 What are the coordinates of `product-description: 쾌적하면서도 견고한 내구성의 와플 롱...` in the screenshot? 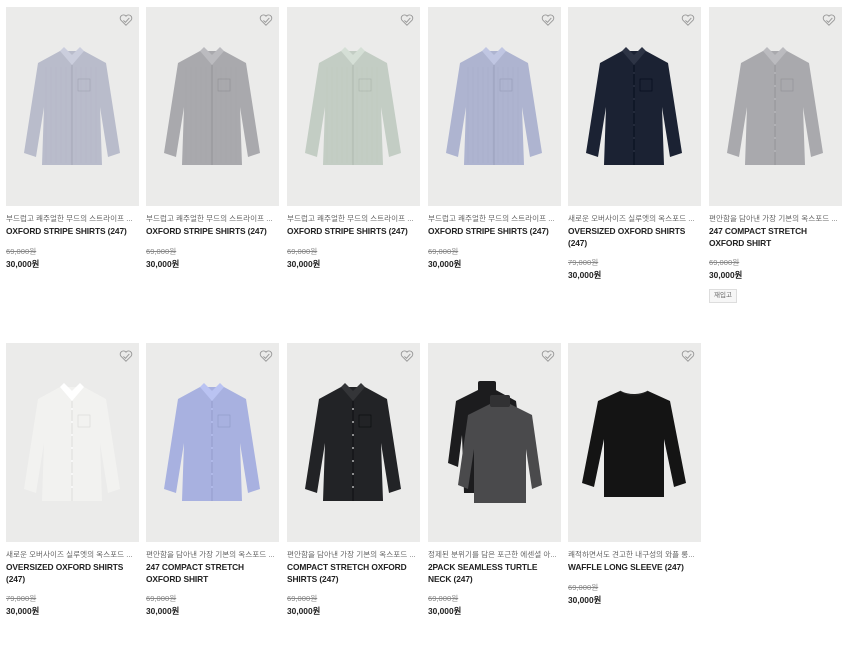 It's located at (634, 555).